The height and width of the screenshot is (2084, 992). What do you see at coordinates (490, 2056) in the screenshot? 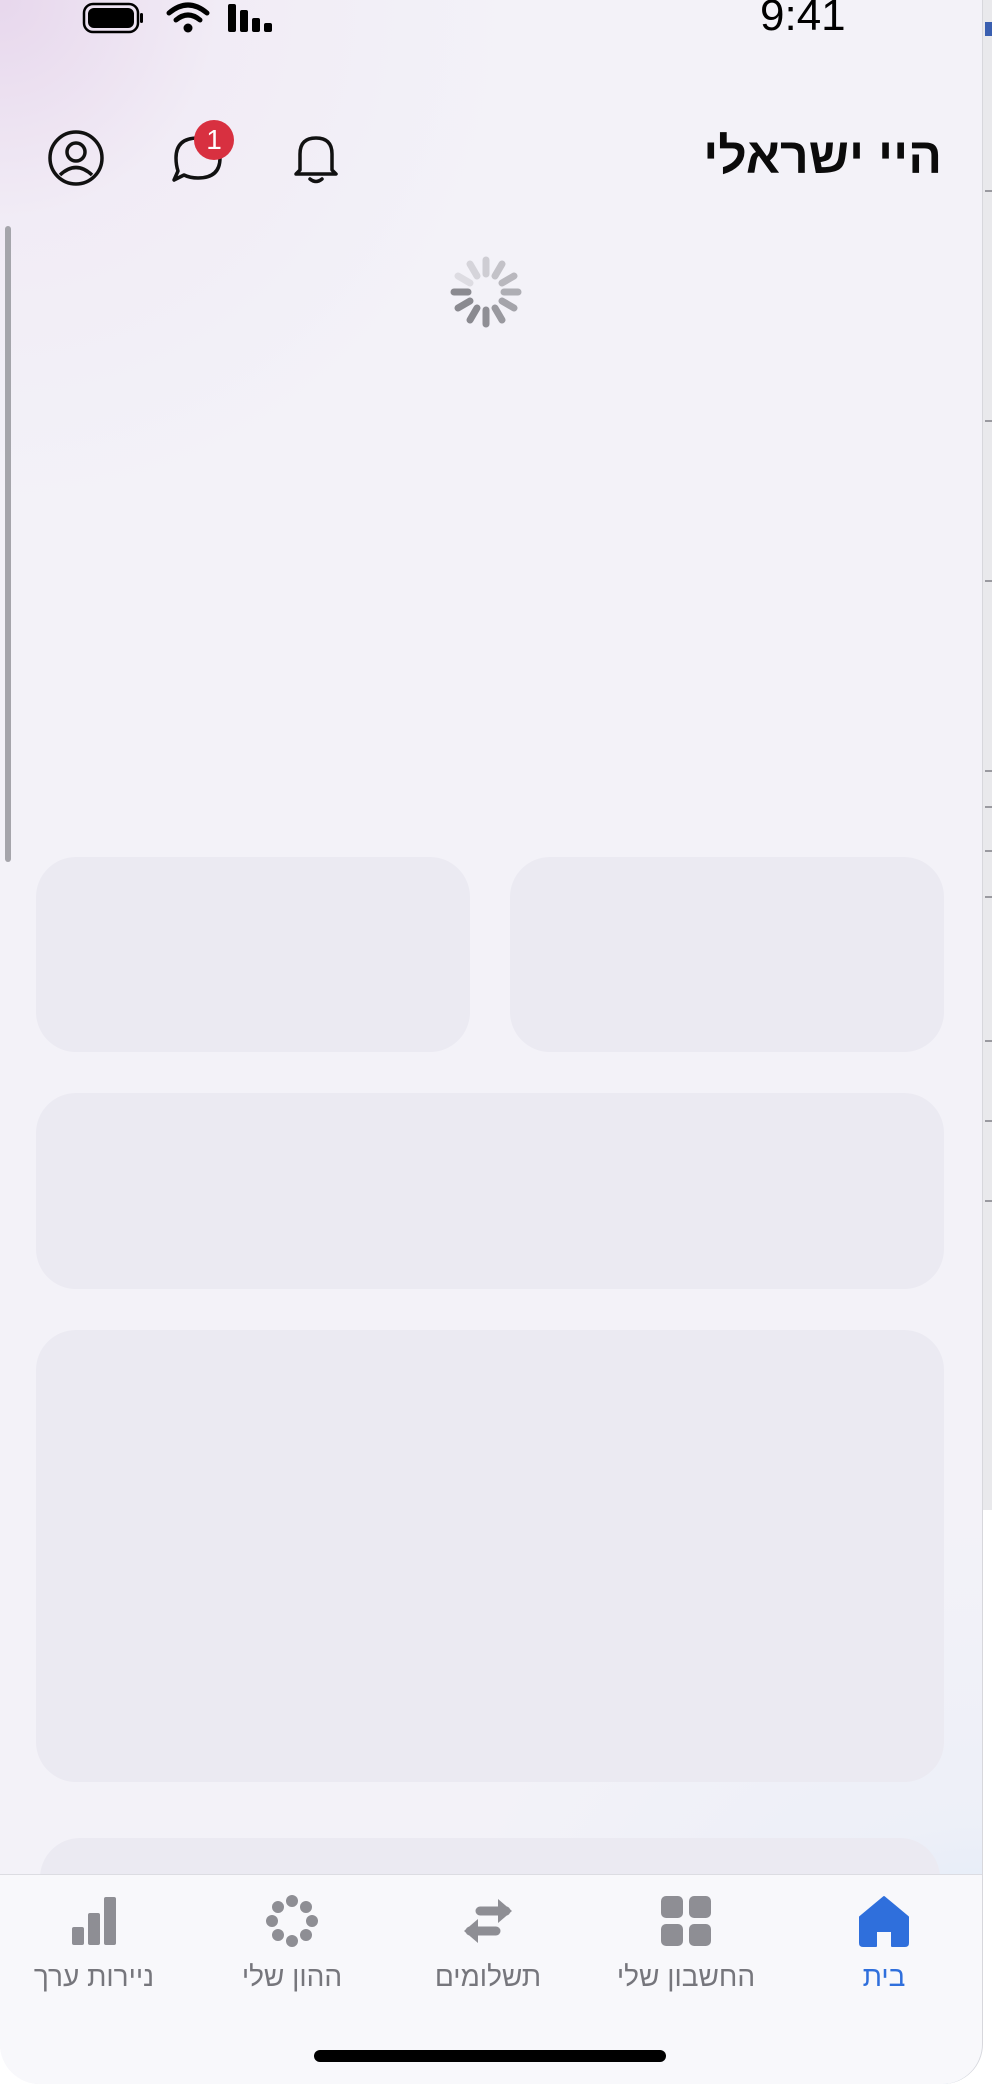
I see `home-indicator` at bounding box center [490, 2056].